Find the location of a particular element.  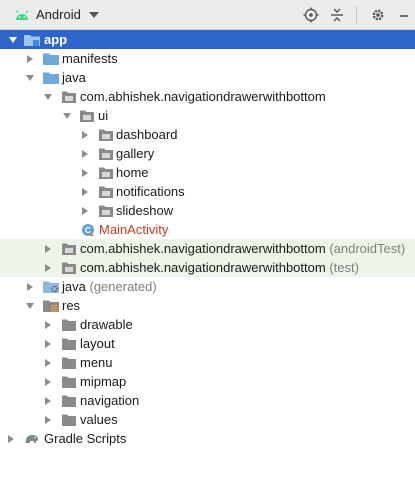

tree-item-label: navigation is located at coordinates (110, 400).